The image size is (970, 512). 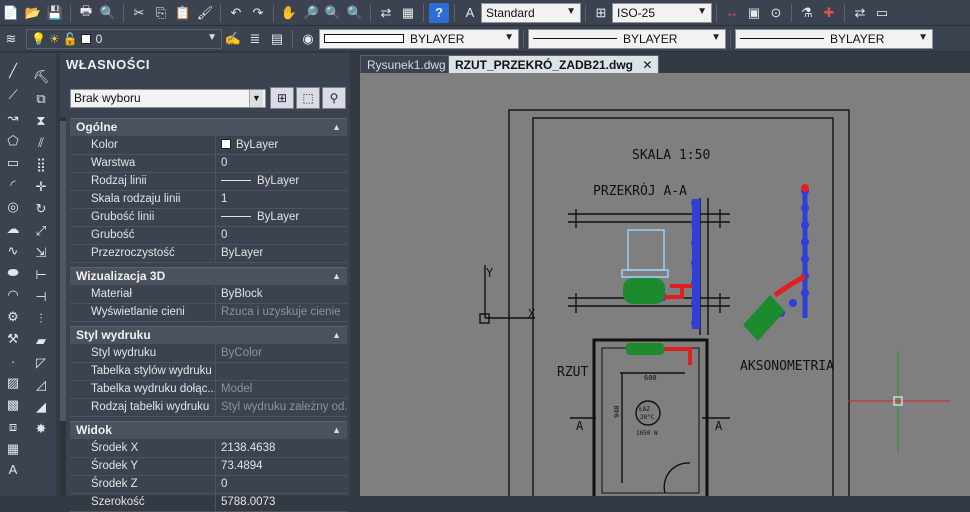 I want to click on color-select: BYLAYER ▼, so click(x=419, y=38).